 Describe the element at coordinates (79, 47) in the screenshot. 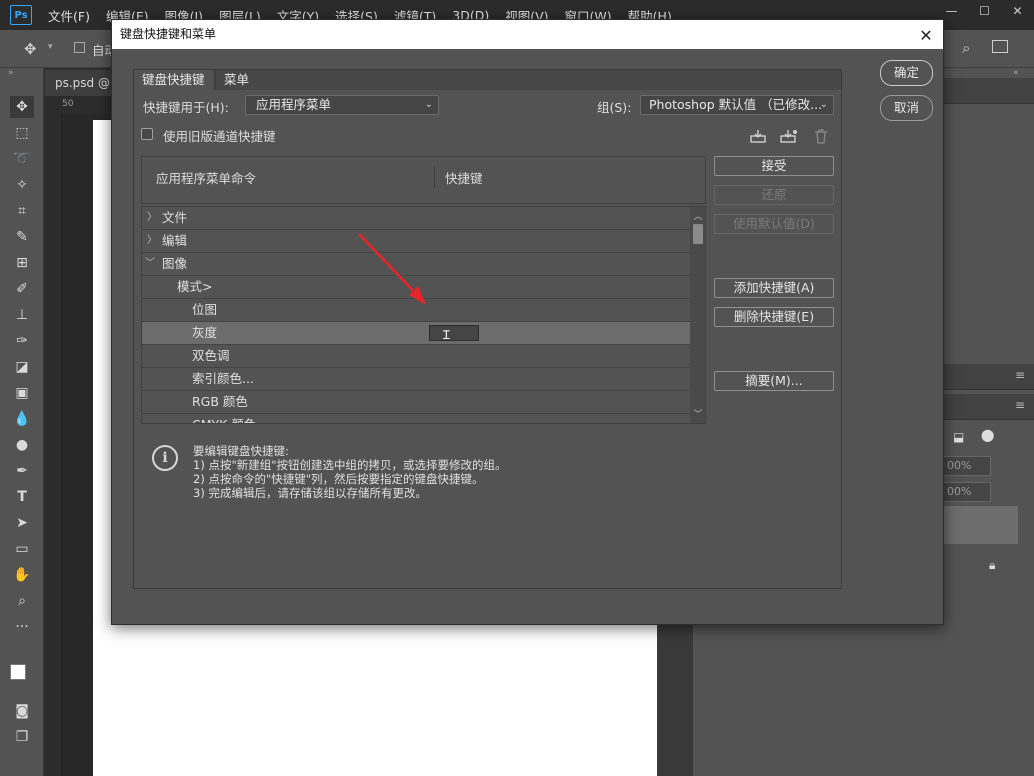

I see `auto-select-checkbox` at that location.